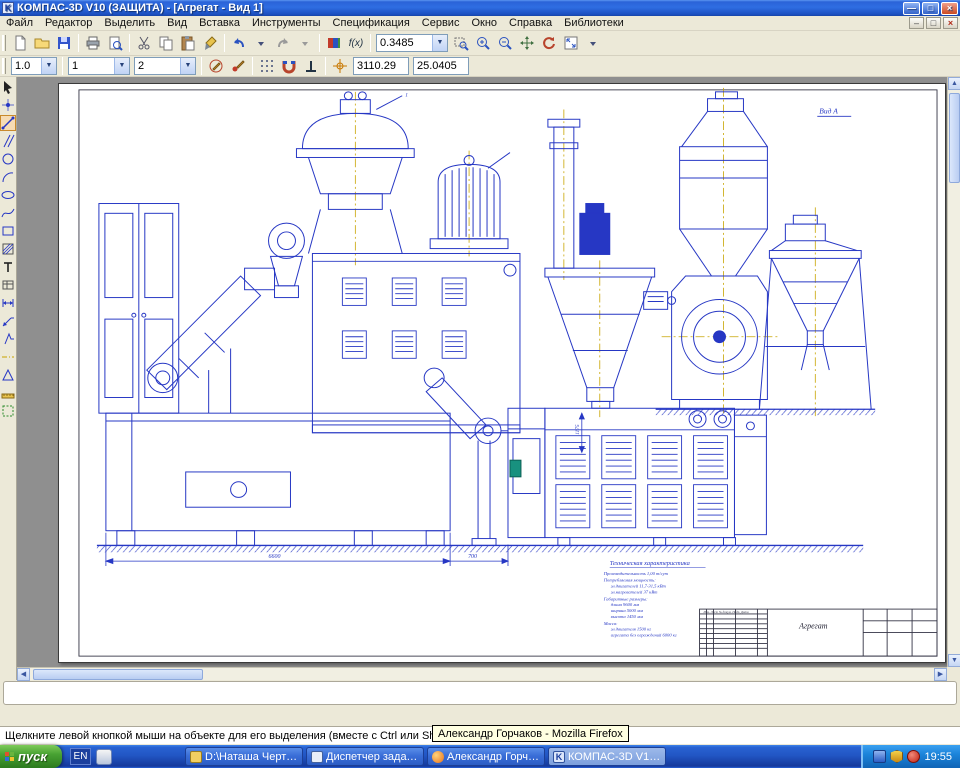 This screenshot has width=960, height=768. I want to click on palette-rectangle-button, so click(8, 231).